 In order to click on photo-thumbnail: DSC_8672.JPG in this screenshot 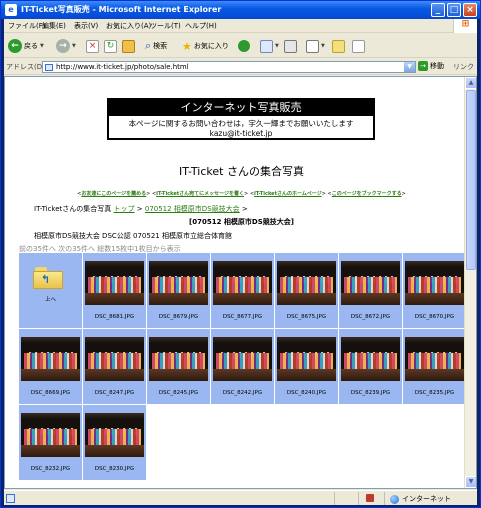, I will do `click(370, 290)`.